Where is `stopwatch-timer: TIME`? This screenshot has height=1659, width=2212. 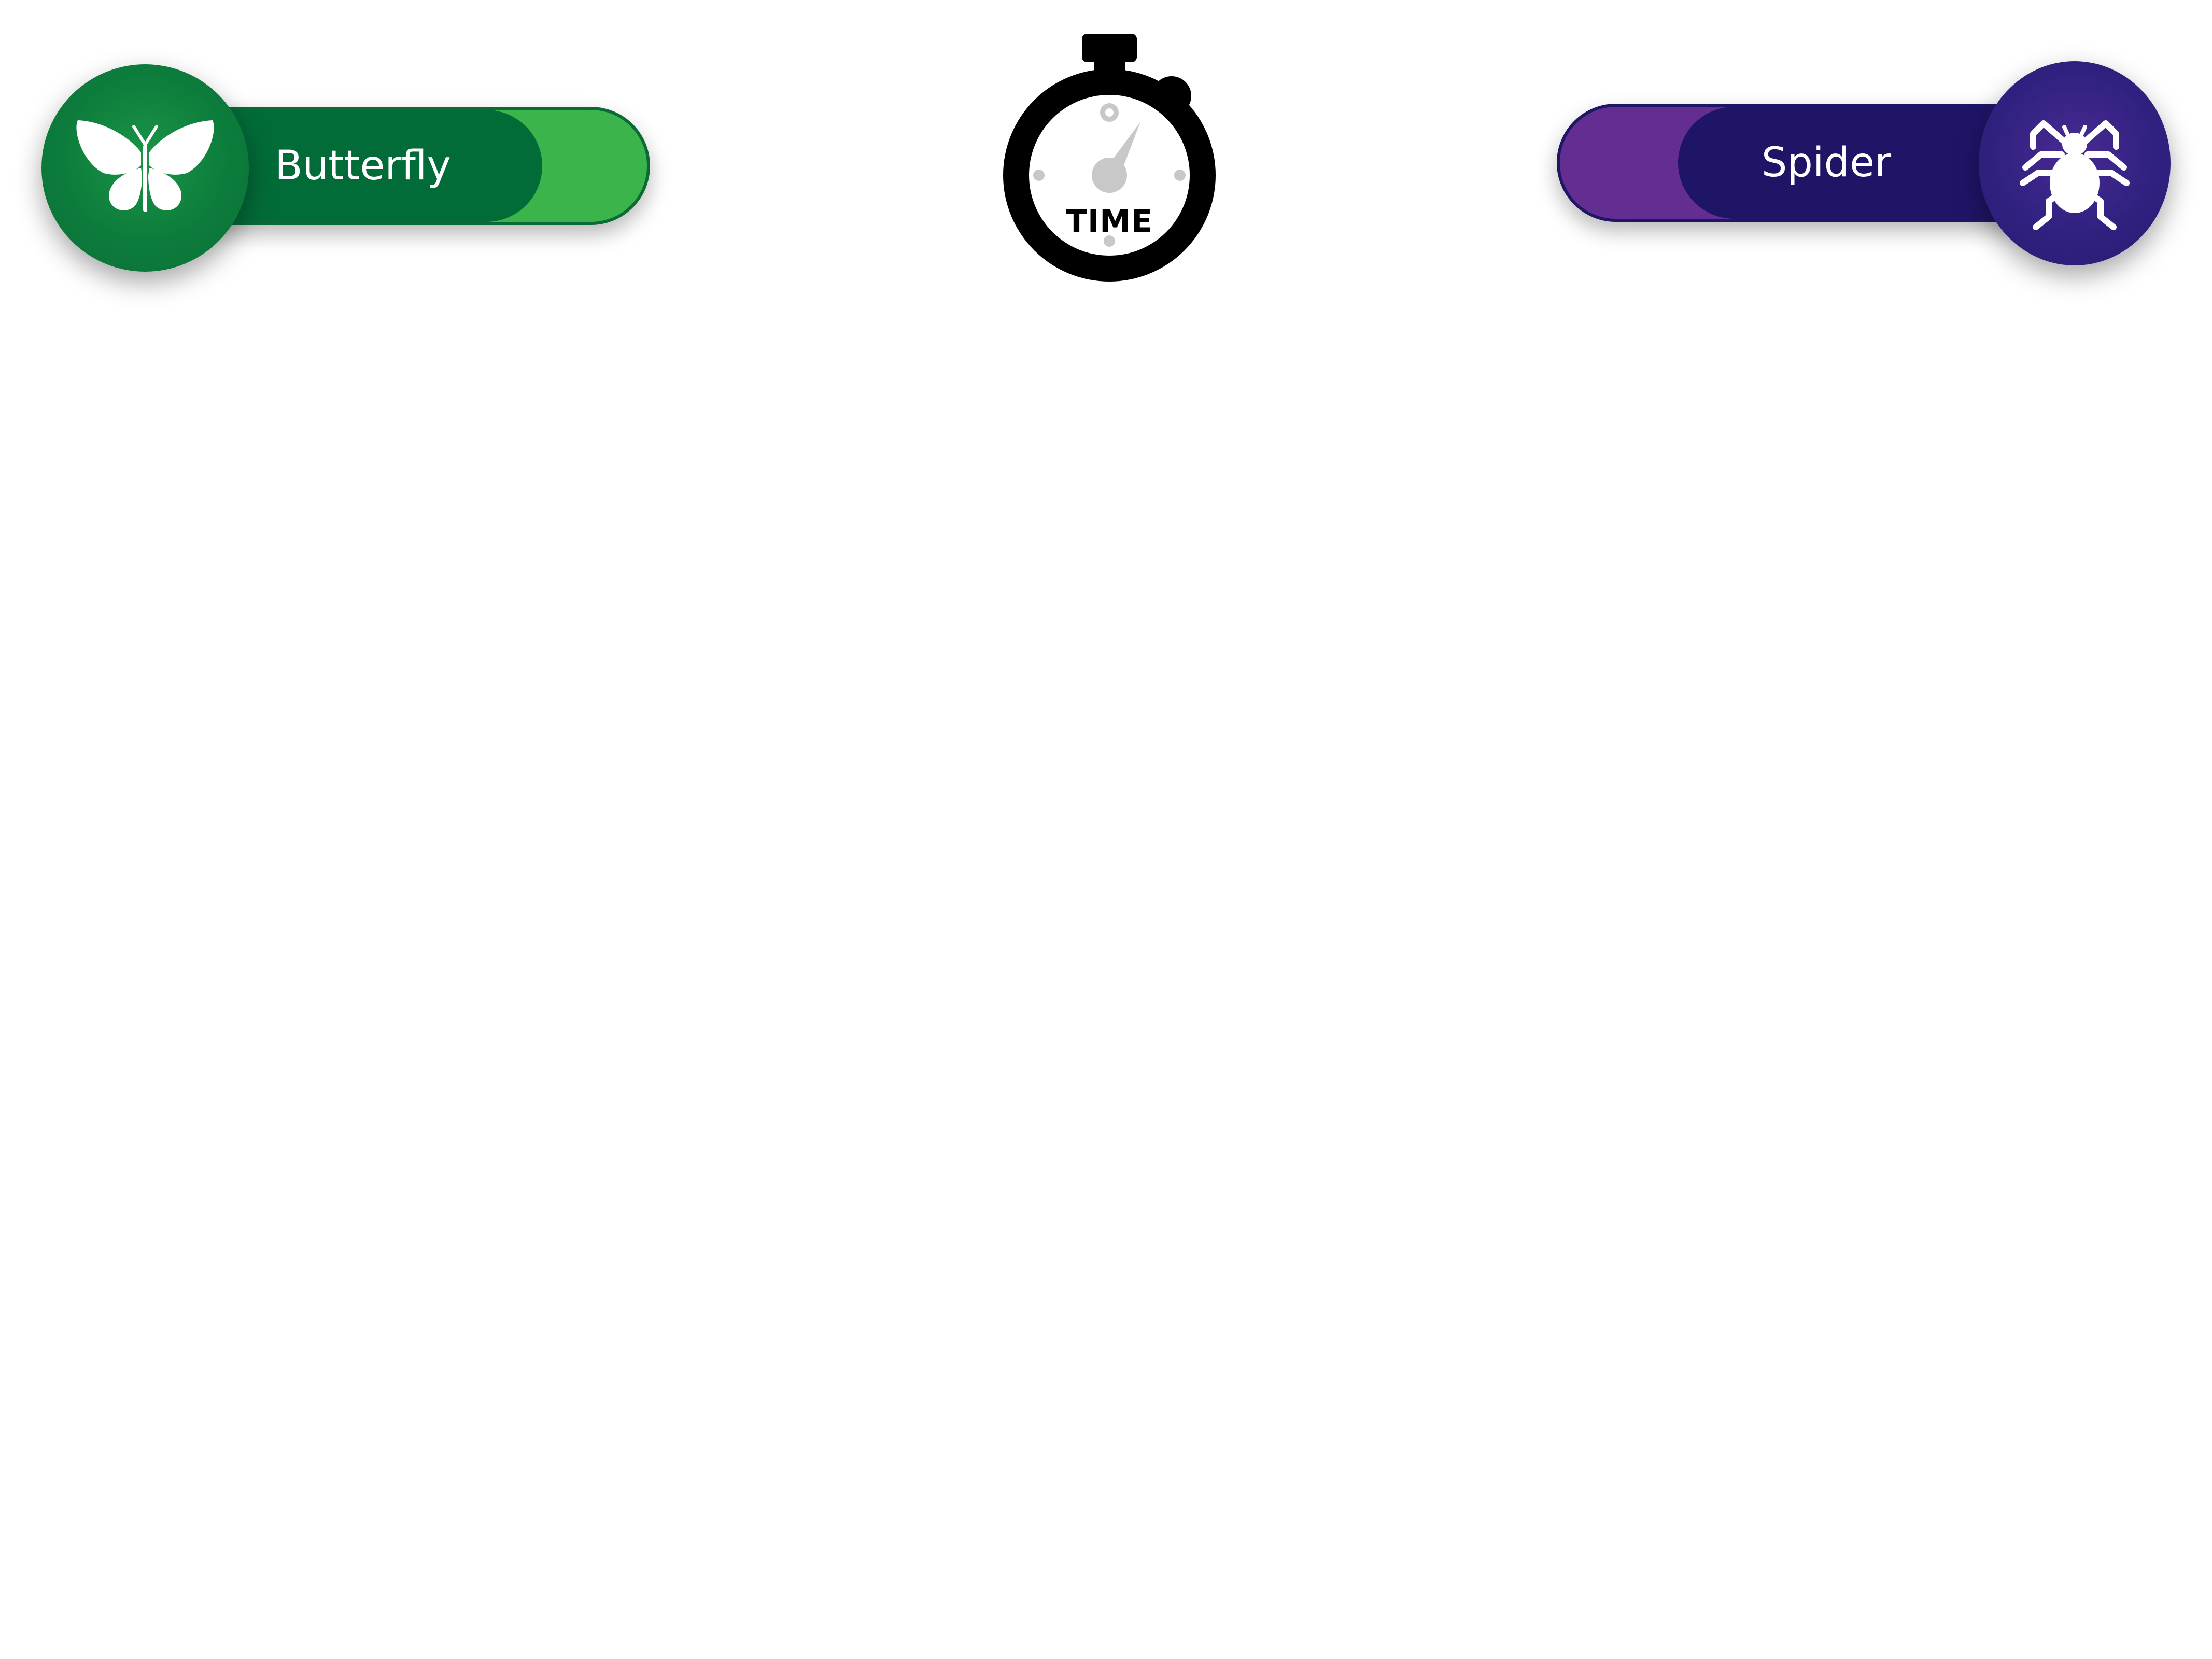 stopwatch-timer: TIME is located at coordinates (1109, 158).